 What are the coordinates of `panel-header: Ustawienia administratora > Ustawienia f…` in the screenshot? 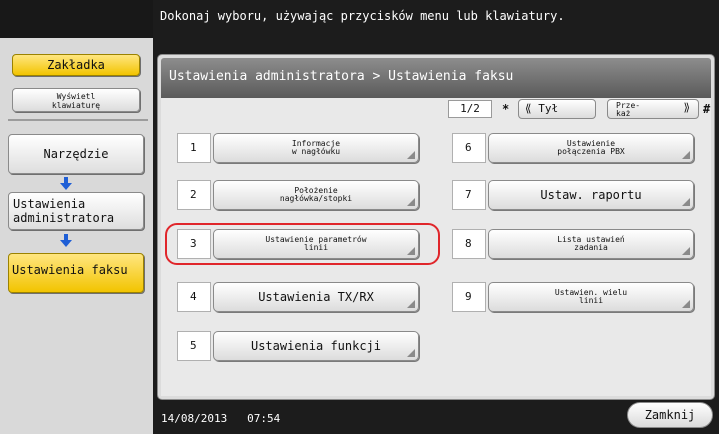 It's located at (436, 78).